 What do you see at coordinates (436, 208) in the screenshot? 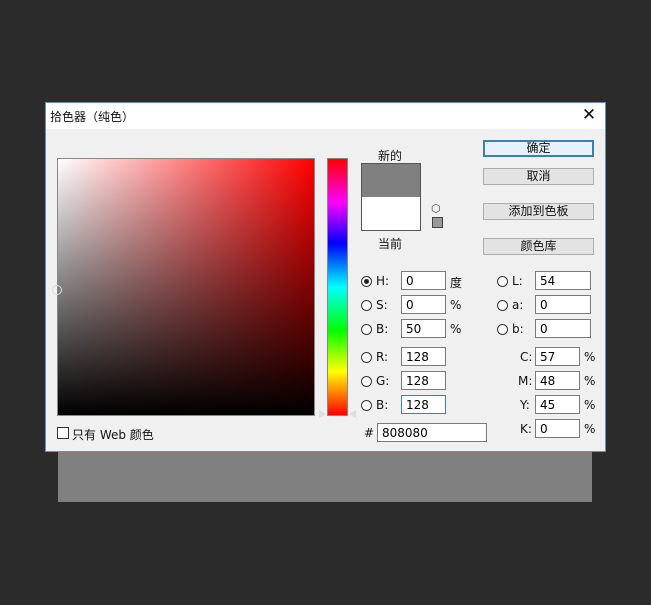
I see `cube-icon: ⬡` at bounding box center [436, 208].